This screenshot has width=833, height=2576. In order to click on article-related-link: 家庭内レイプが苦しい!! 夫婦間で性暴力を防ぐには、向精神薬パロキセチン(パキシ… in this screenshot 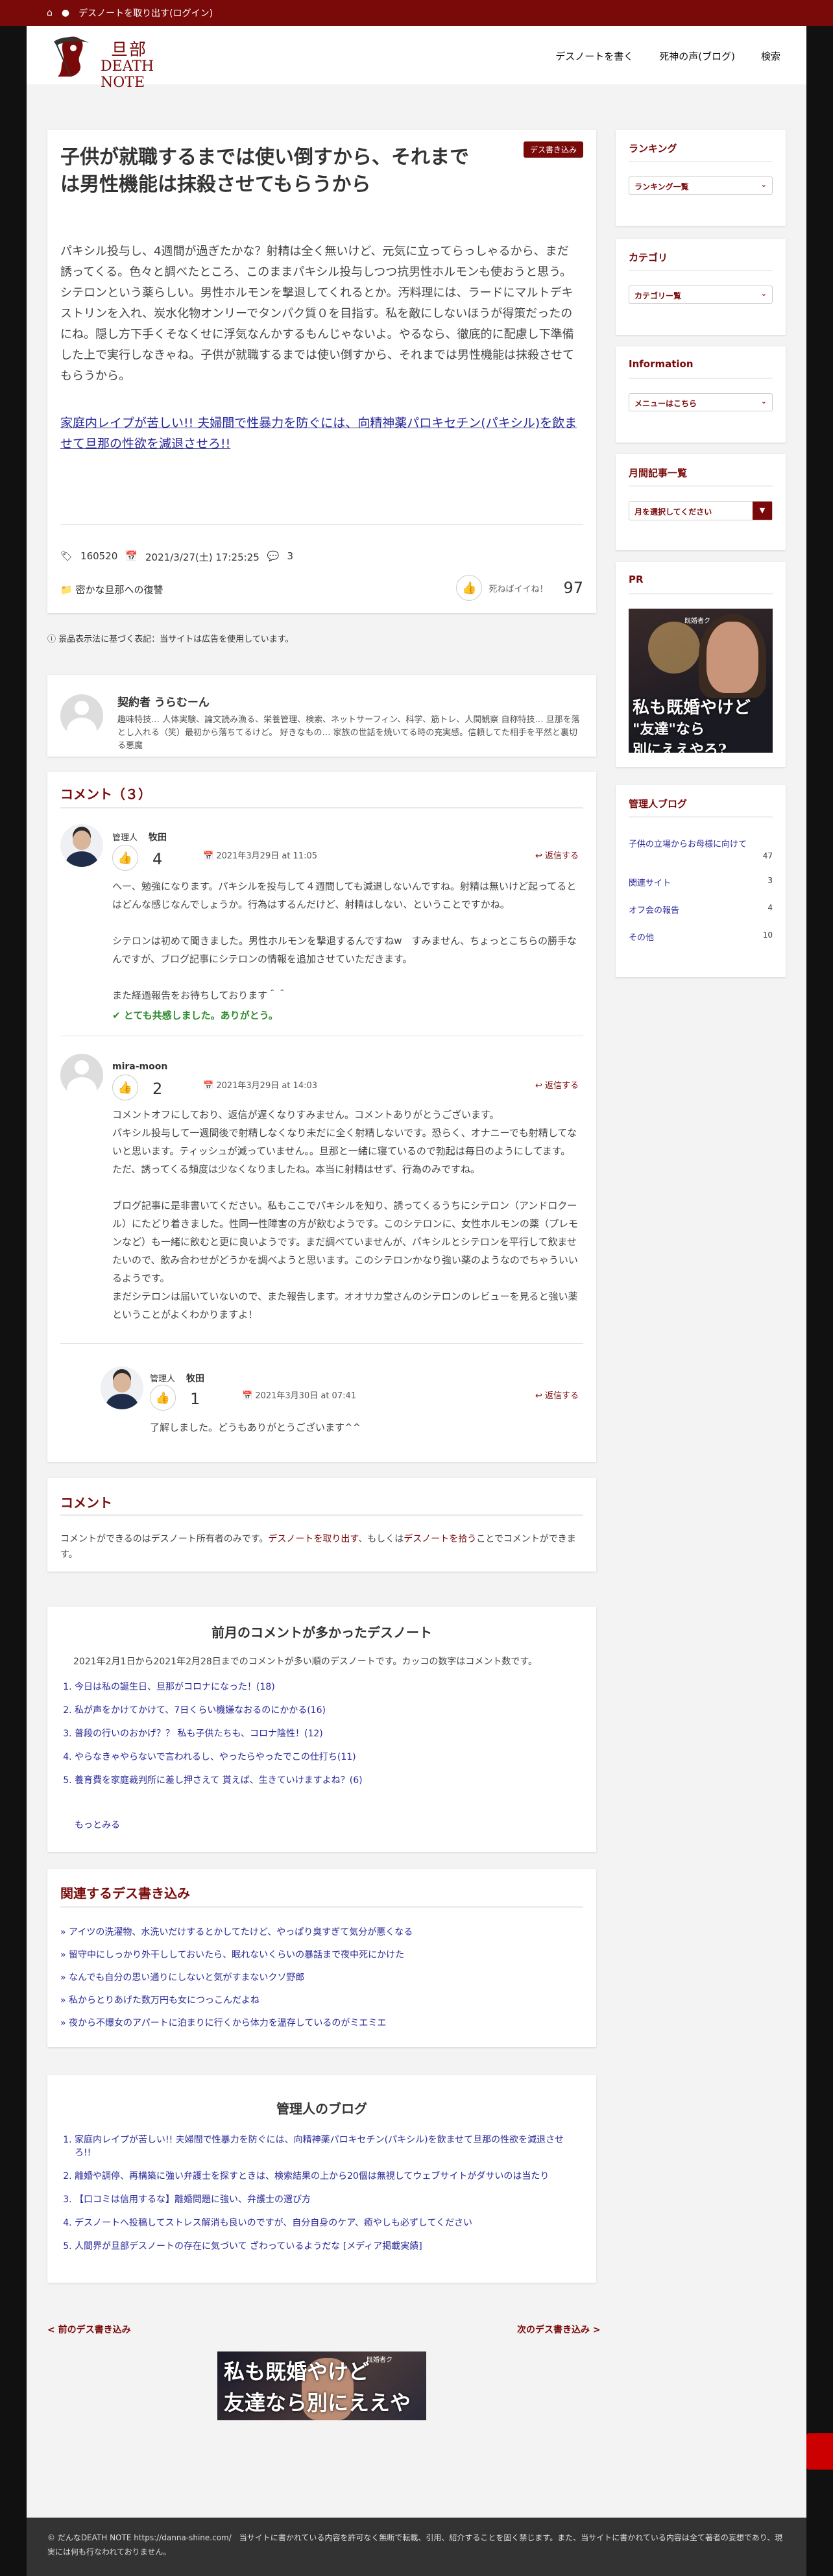, I will do `click(319, 433)`.